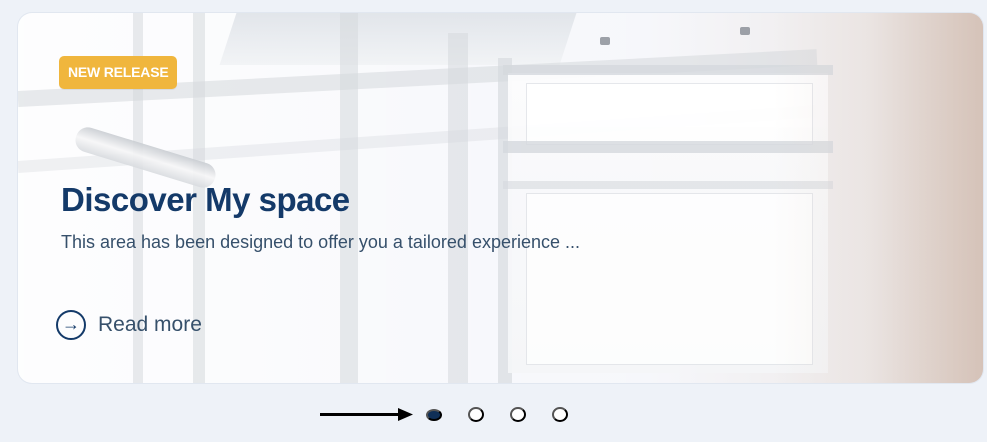 The height and width of the screenshot is (442, 987). I want to click on hero-title: Discover My space, so click(205, 199).